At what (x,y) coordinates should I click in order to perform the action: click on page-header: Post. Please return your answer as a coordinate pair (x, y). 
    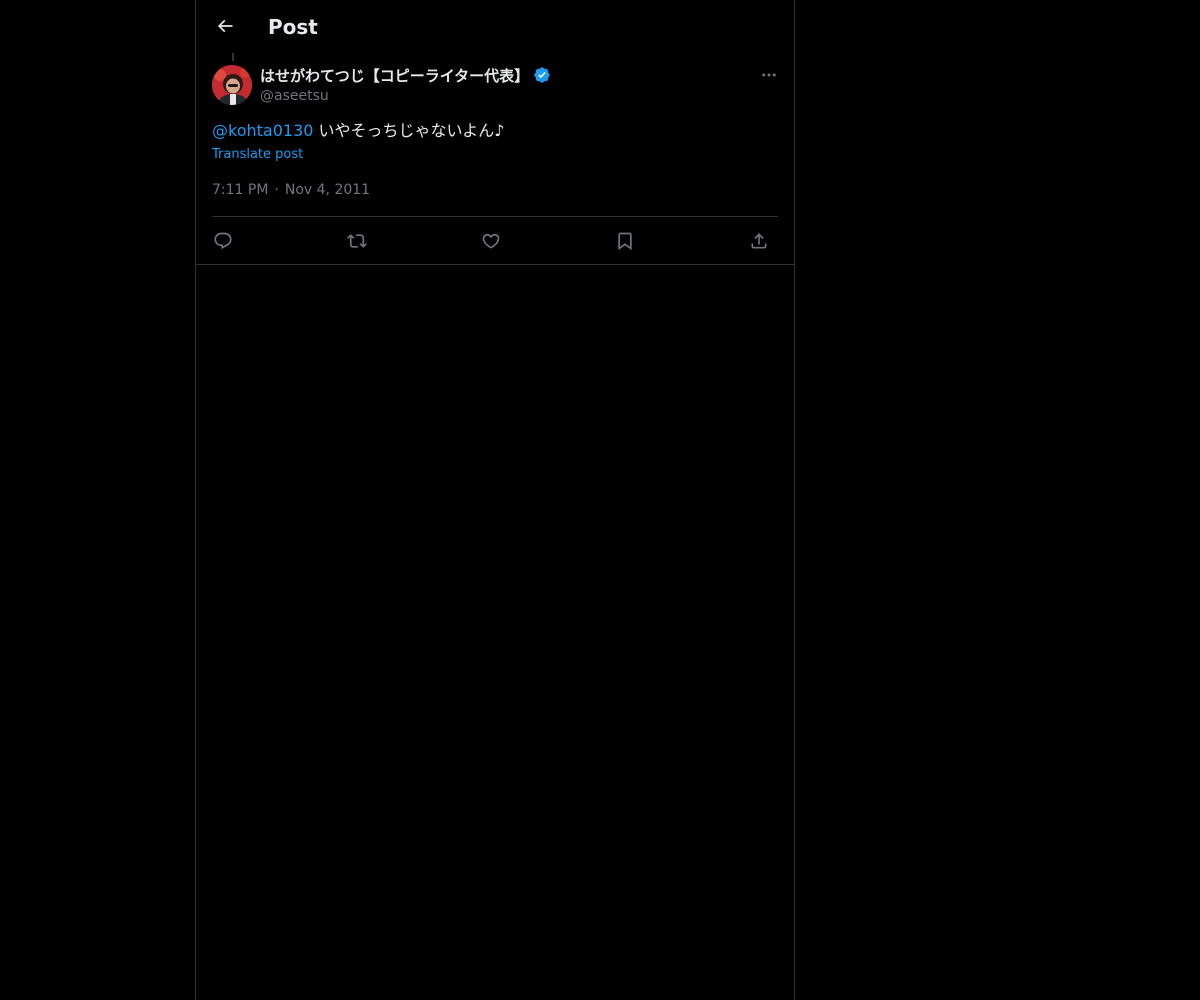
    Looking at the image, I should click on (495, 26).